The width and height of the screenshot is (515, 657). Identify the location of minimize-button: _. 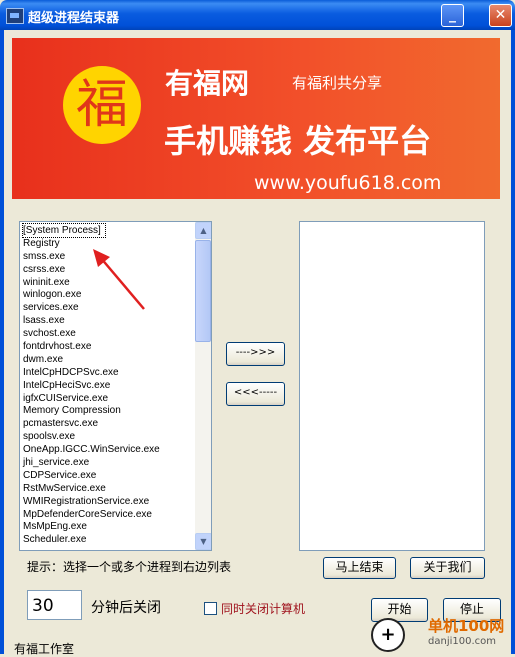
(452, 15).